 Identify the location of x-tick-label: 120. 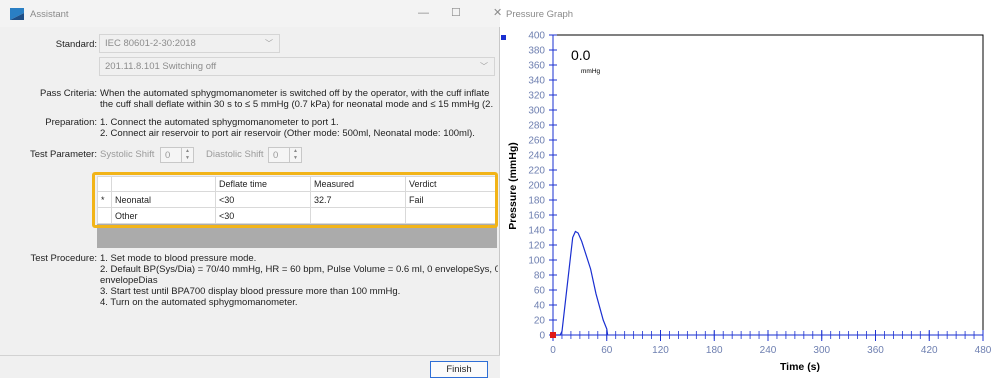
(660, 350).